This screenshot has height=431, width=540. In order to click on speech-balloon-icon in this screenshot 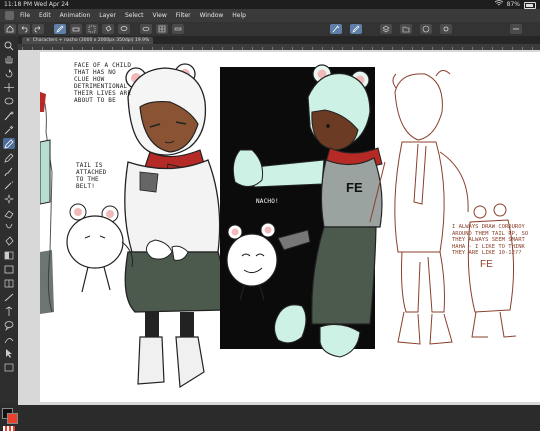, I will do `click(9, 326)`.